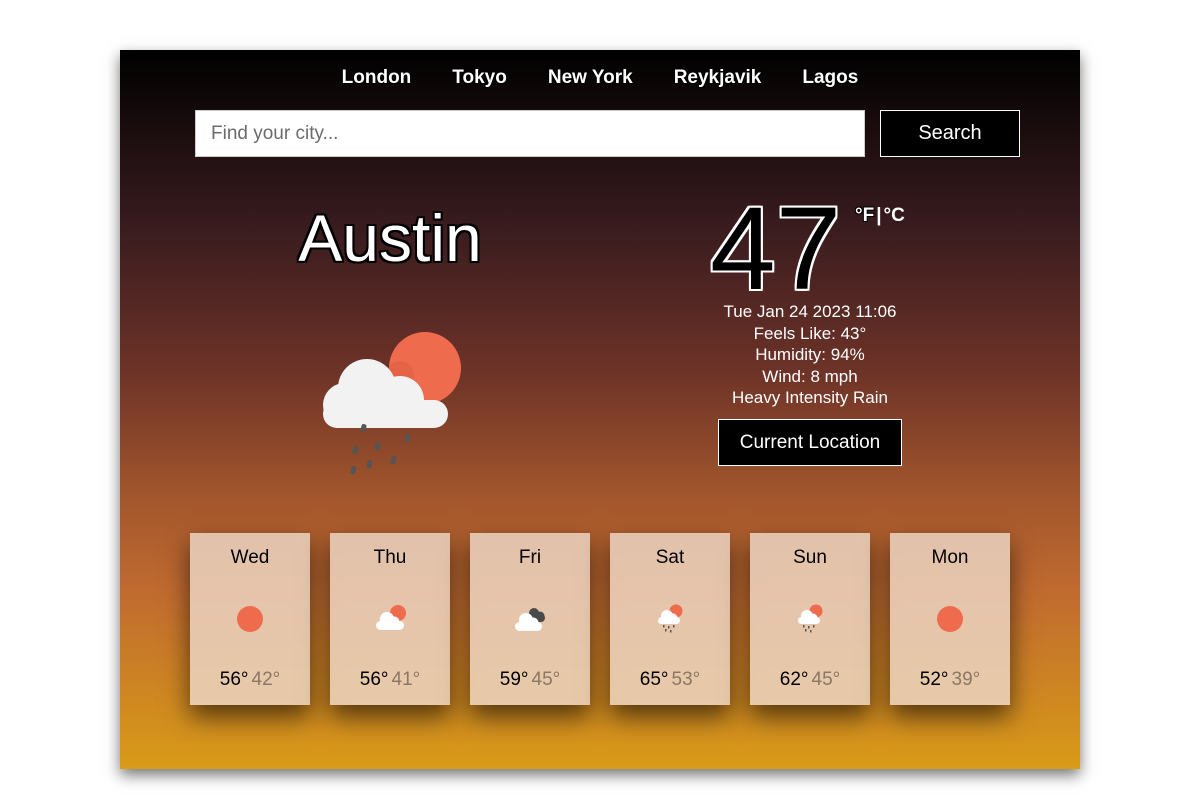  I want to click on forecast-high: 65°, so click(654, 679).